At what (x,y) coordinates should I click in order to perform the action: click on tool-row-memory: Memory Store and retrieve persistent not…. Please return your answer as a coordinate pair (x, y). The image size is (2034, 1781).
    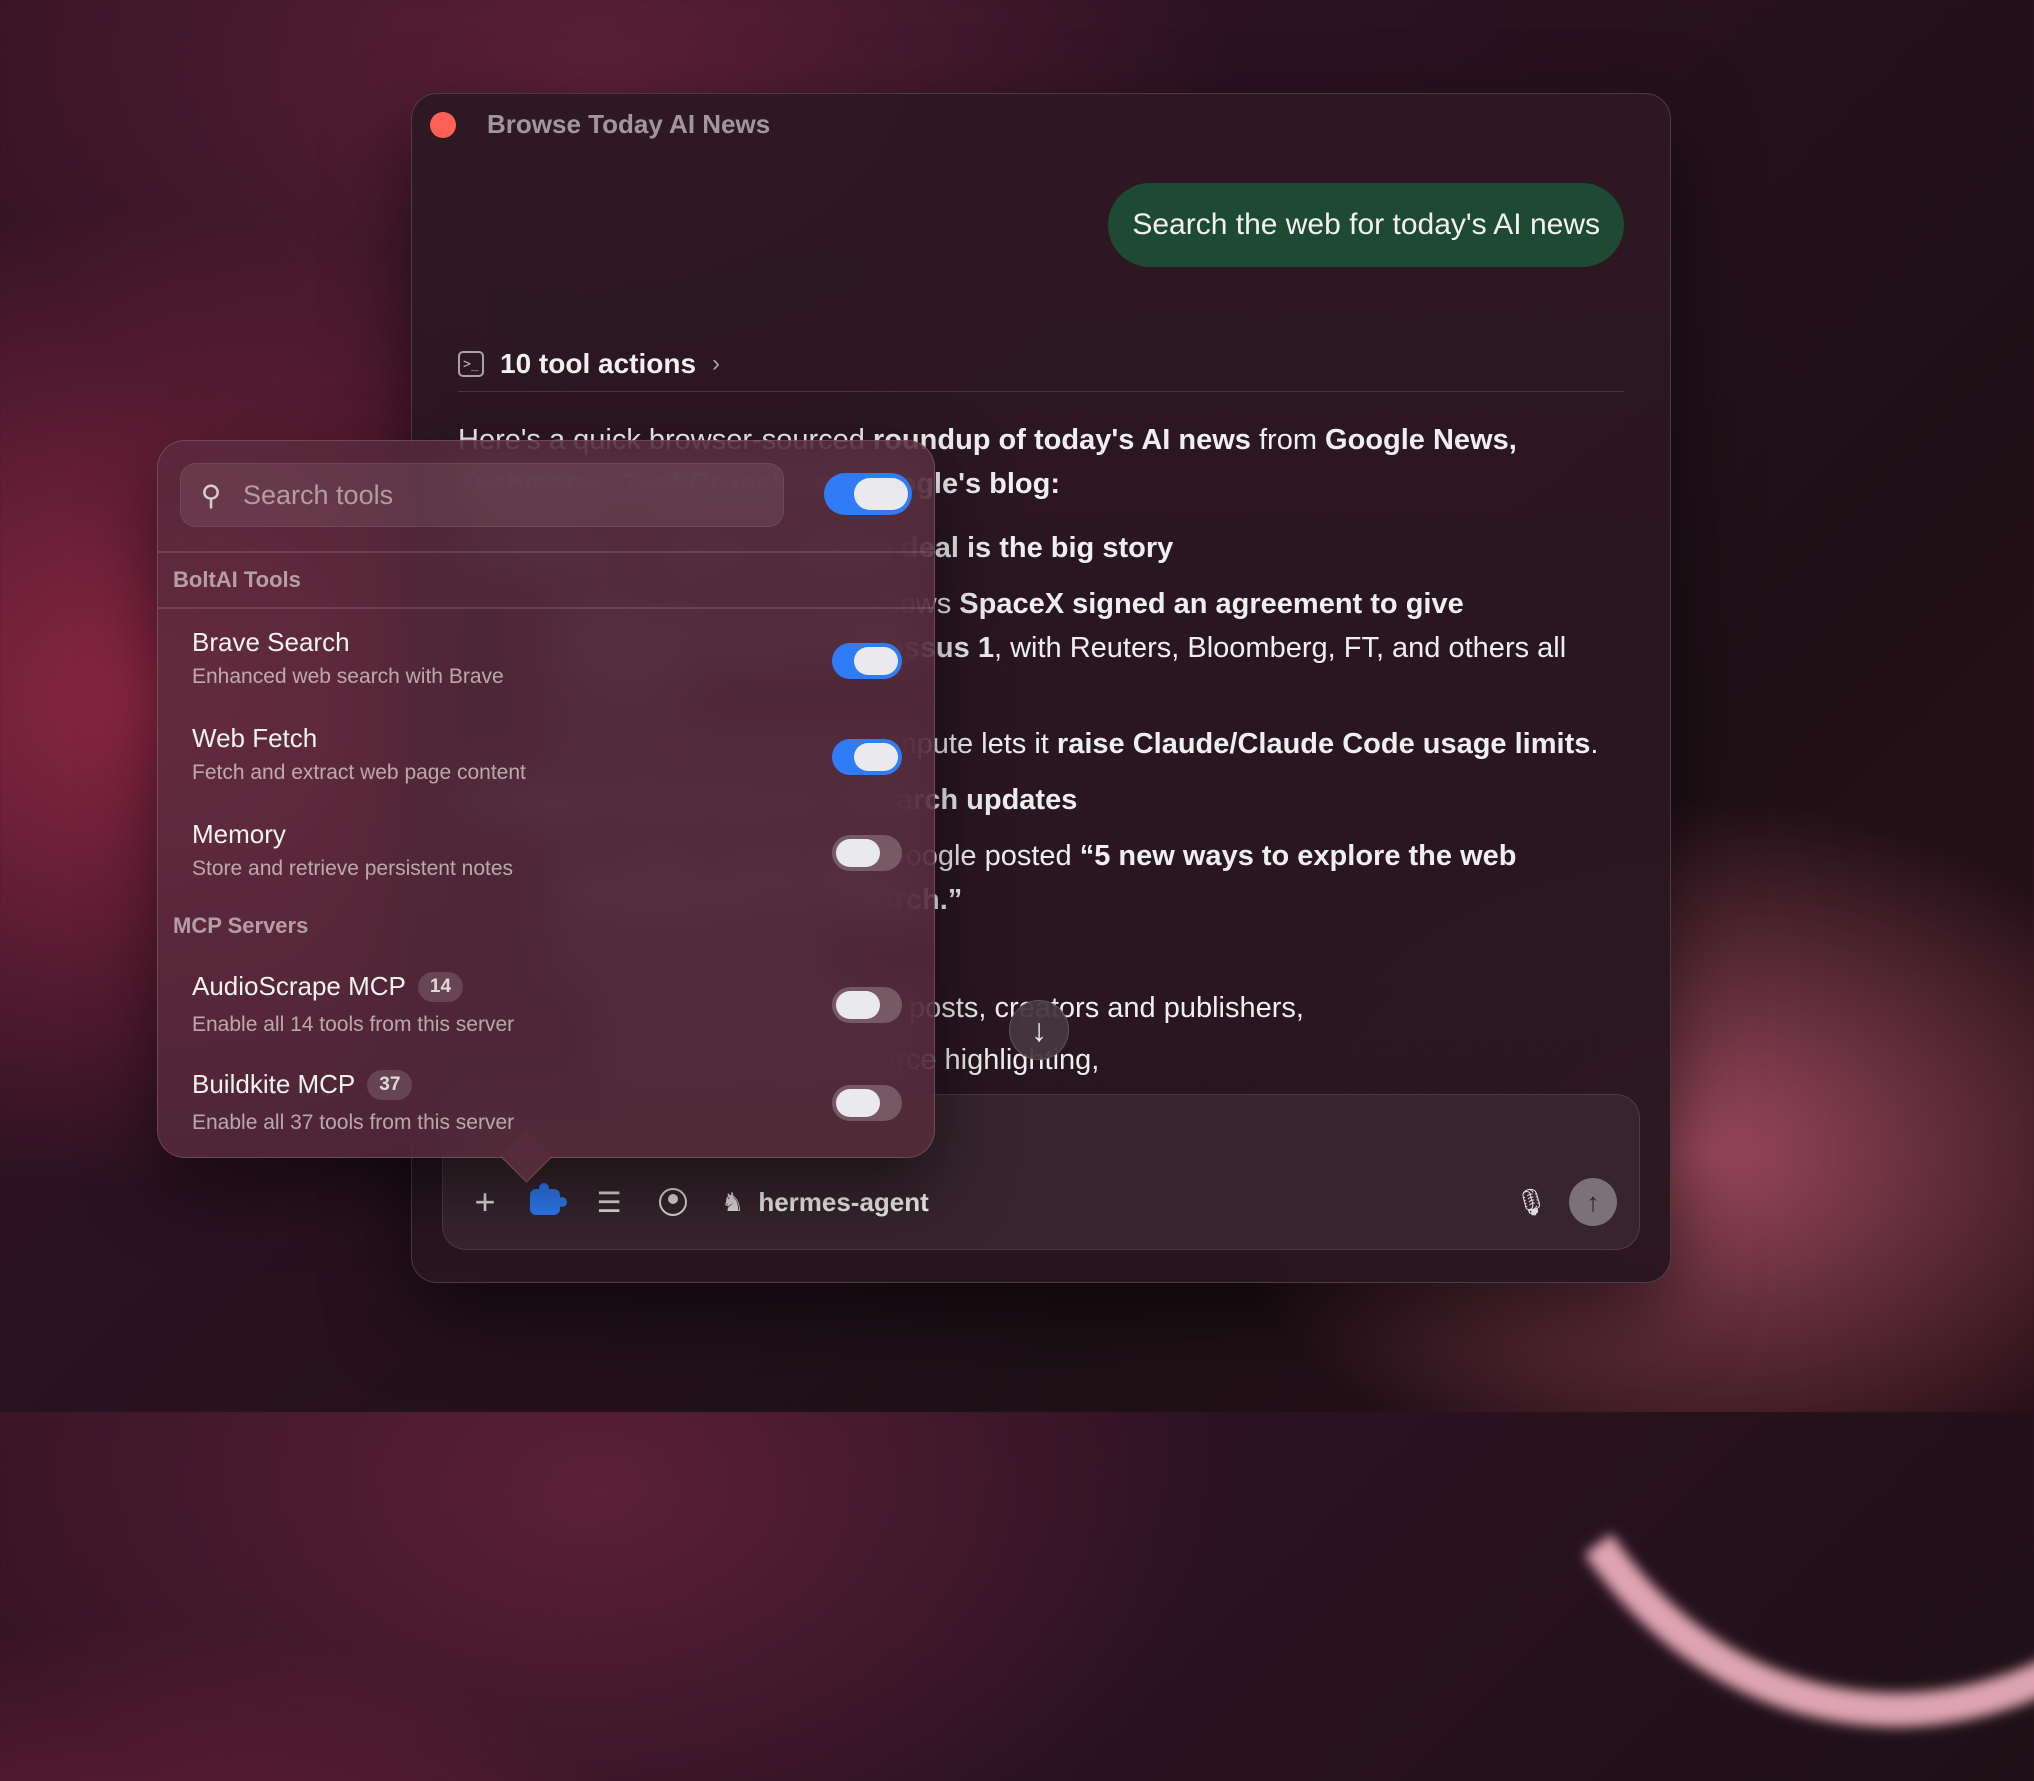
    Looking at the image, I should click on (547, 854).